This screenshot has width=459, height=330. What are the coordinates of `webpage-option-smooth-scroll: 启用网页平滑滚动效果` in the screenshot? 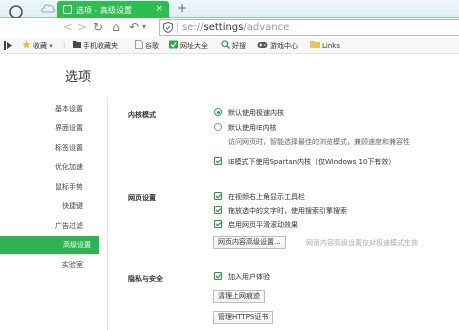 It's located at (256, 225).